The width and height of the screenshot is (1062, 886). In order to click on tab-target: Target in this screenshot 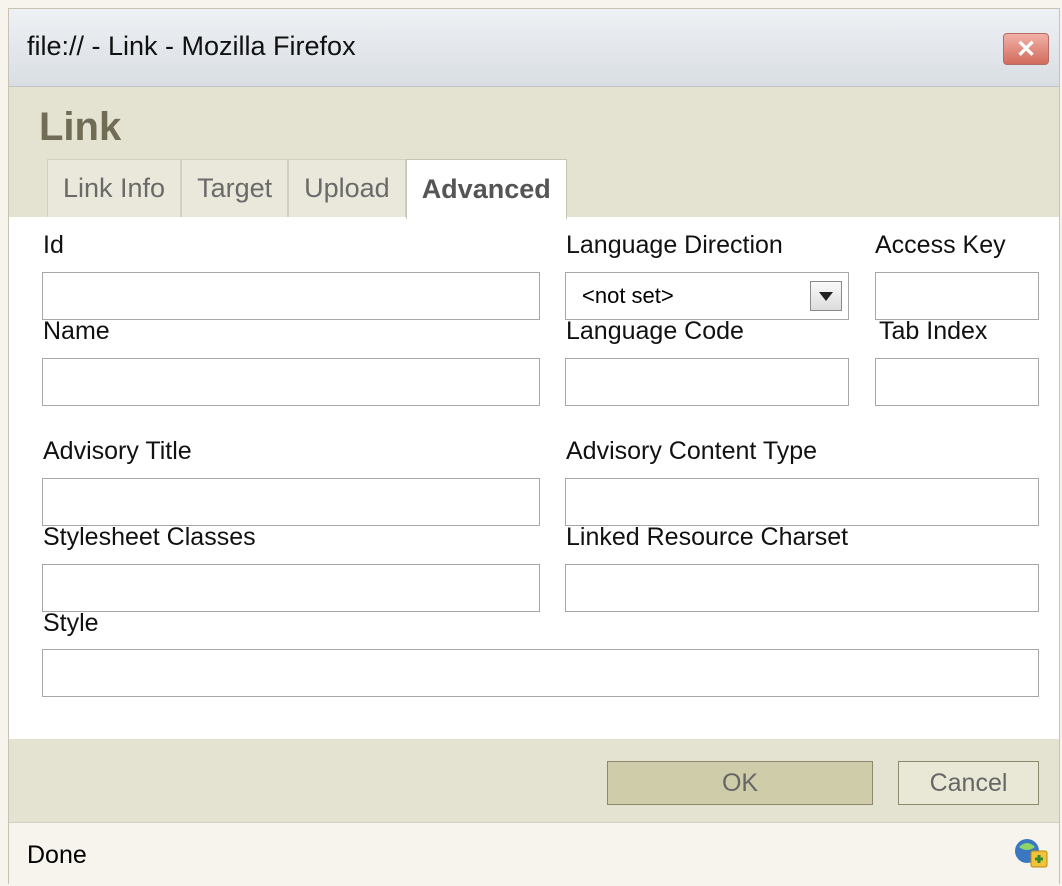, I will do `click(235, 188)`.